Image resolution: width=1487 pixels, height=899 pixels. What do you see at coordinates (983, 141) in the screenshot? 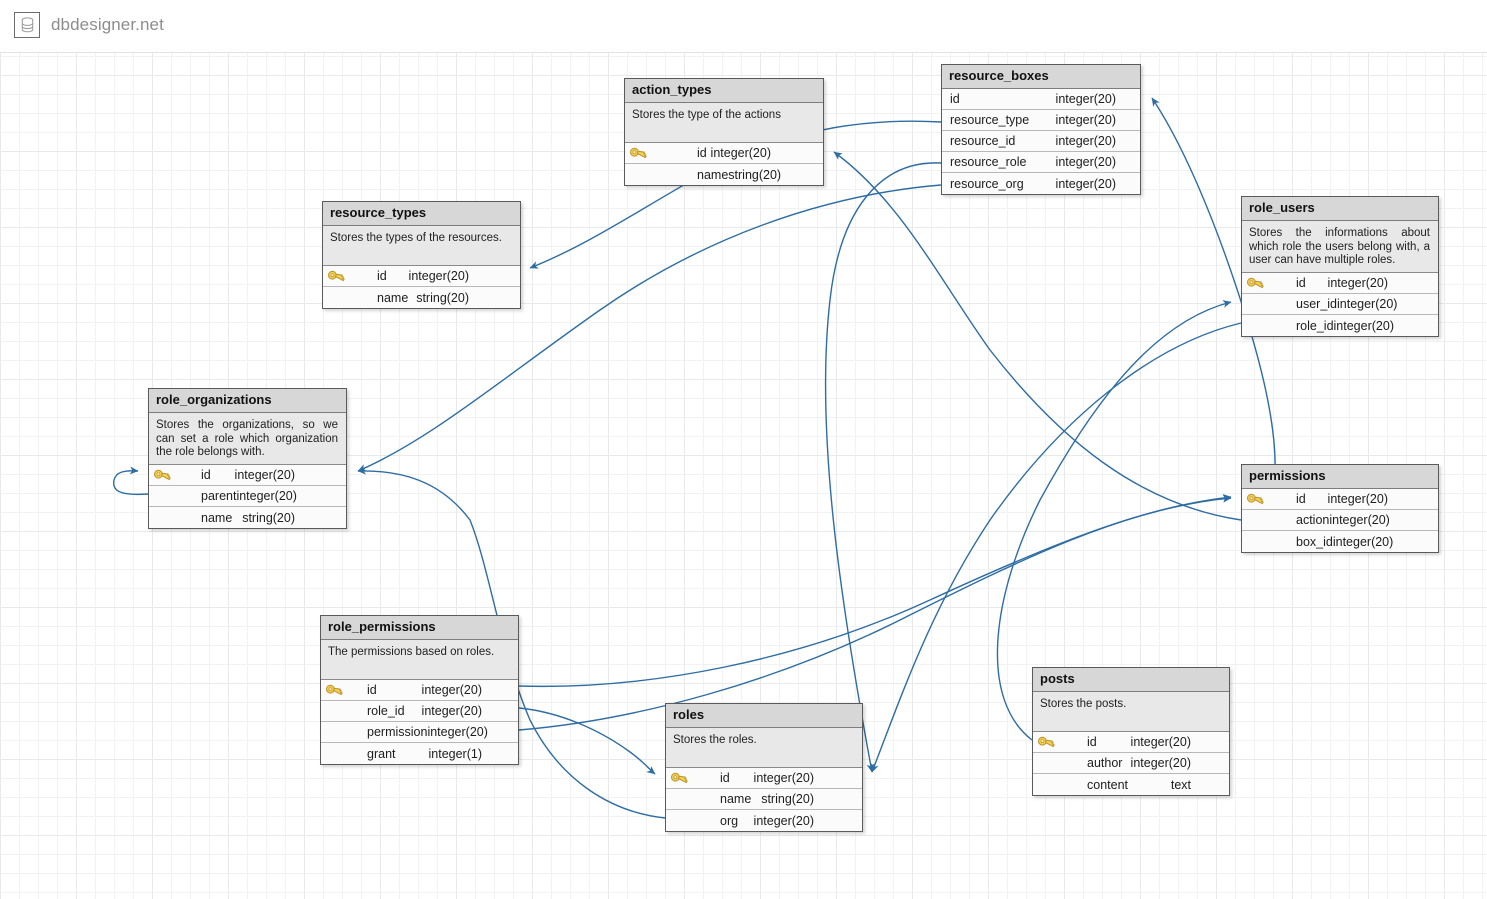
I see `field-name: resource_id` at bounding box center [983, 141].